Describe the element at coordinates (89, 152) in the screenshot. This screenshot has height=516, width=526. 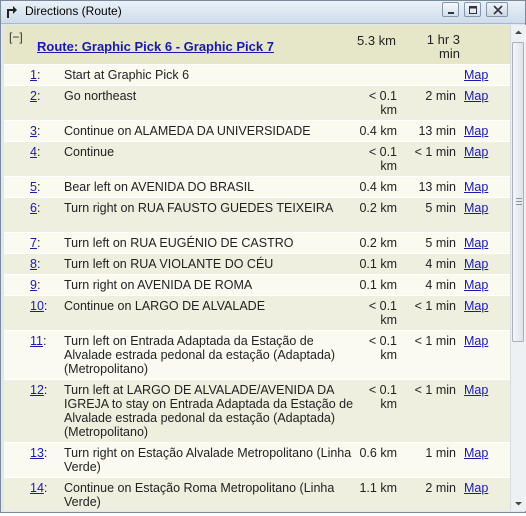
I see `step-instruction: Continue` at that location.